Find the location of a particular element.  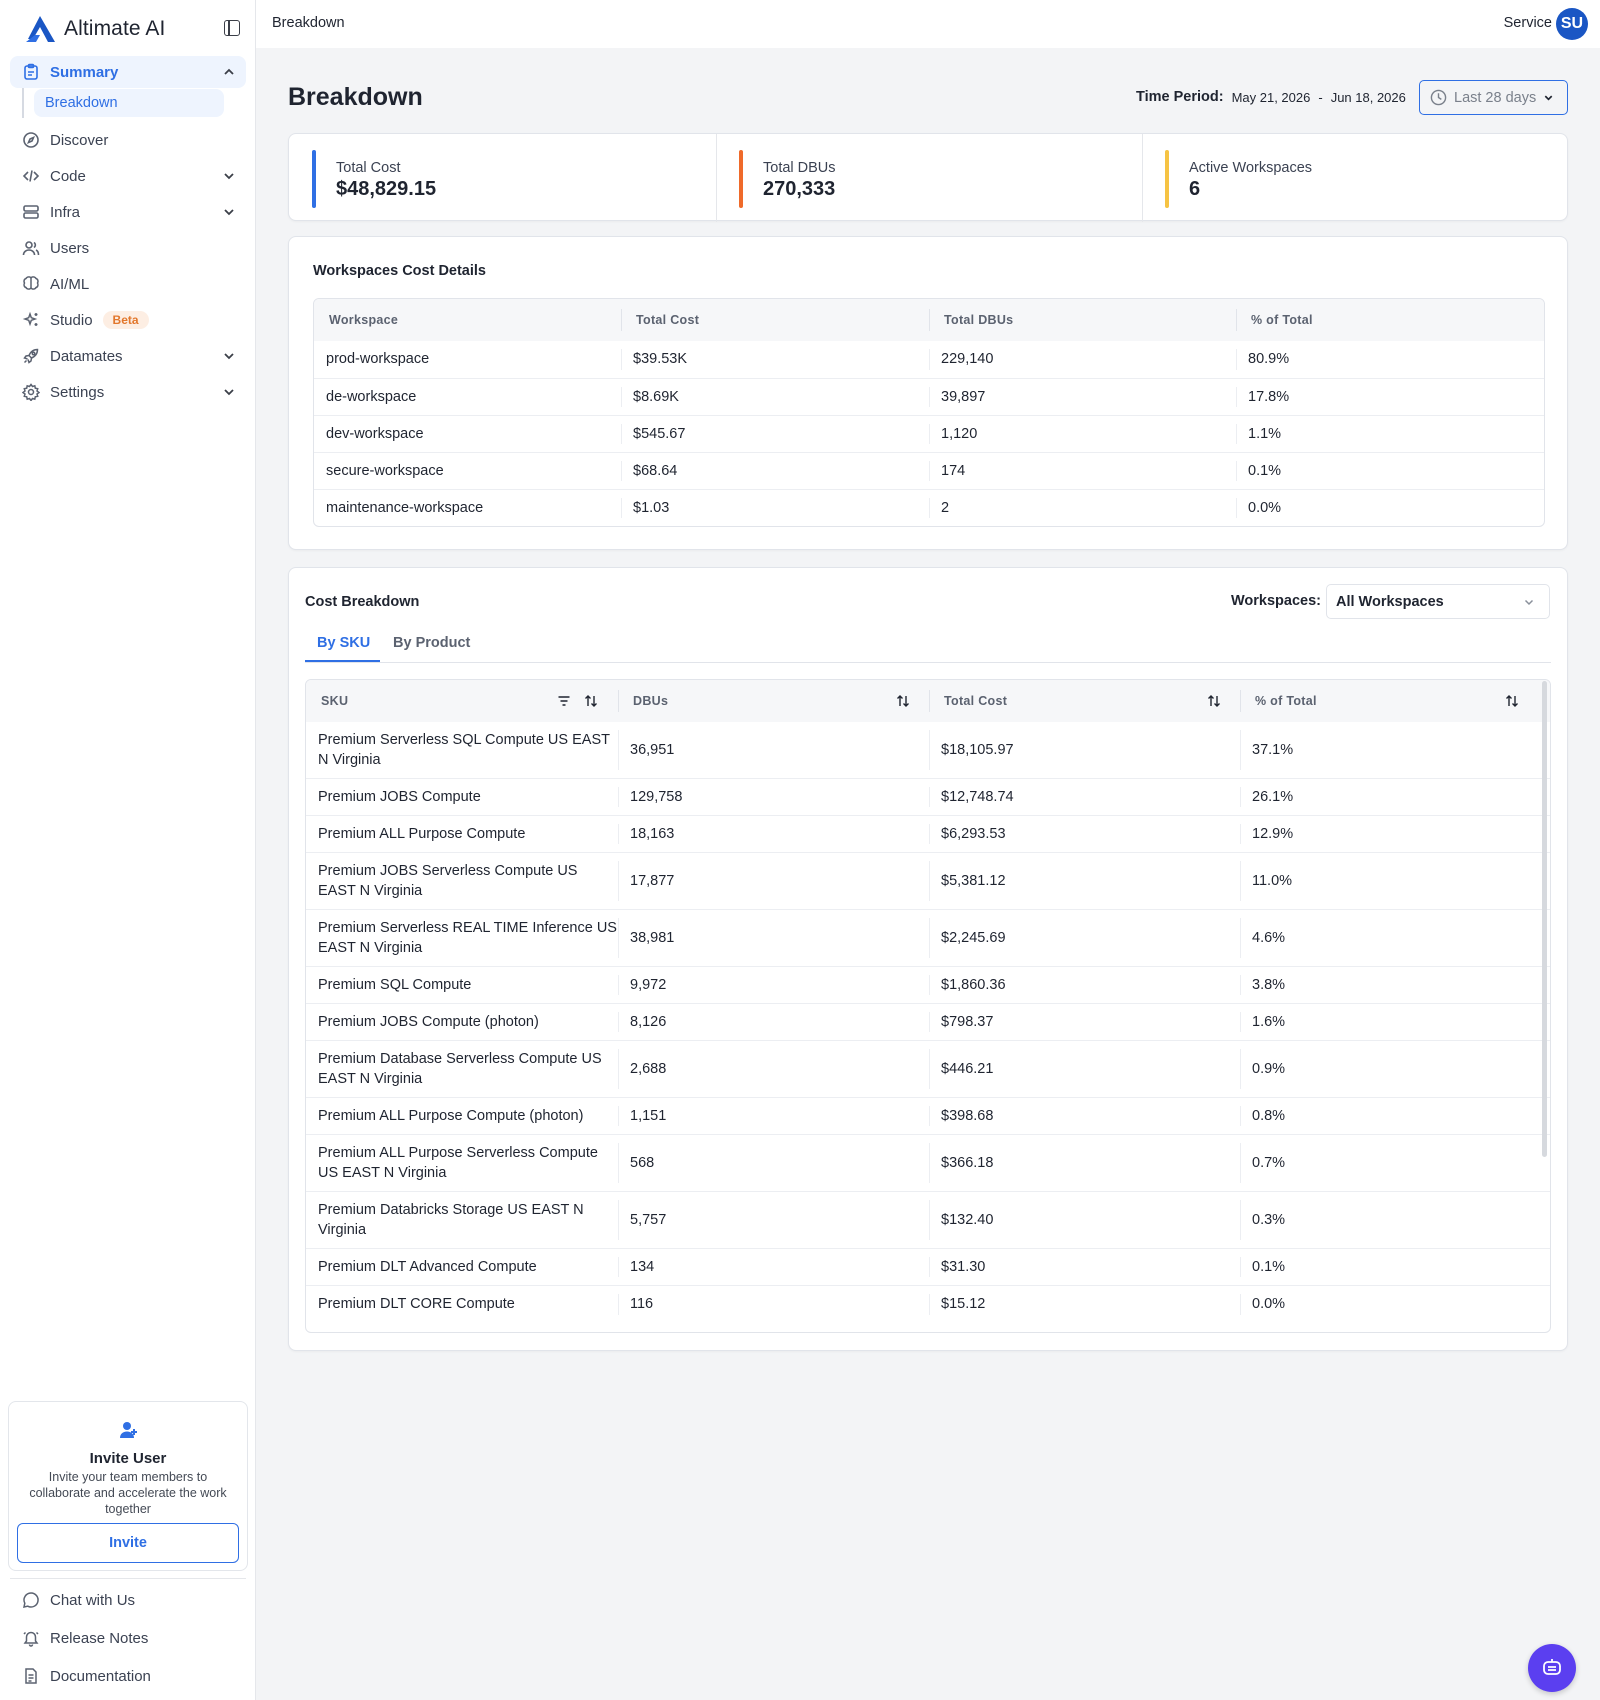

sidebar-collapse-icon is located at coordinates (232, 28).